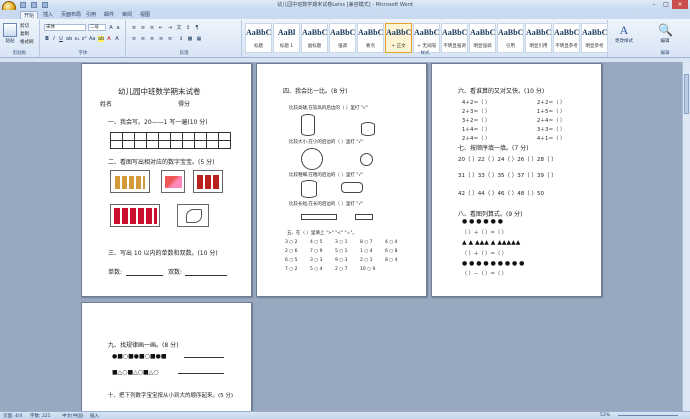 The image size is (690, 419). I want to click on superscript-icon: x², so click(84, 39).